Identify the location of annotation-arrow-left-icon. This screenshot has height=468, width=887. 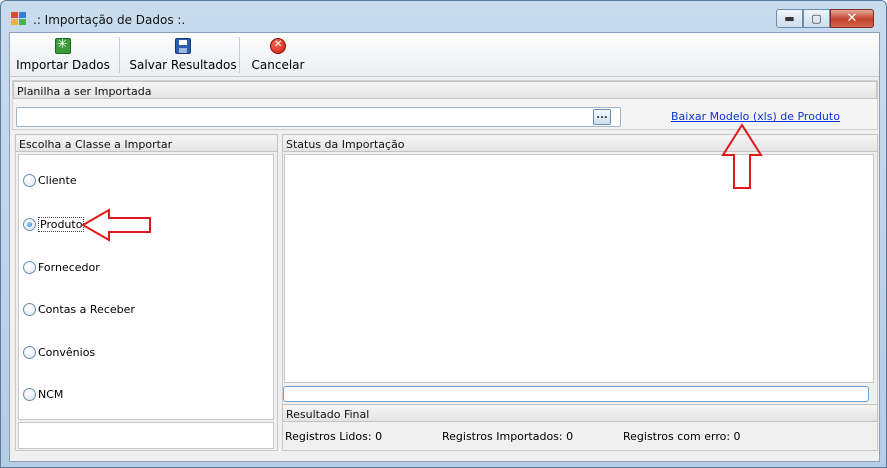
(116, 225).